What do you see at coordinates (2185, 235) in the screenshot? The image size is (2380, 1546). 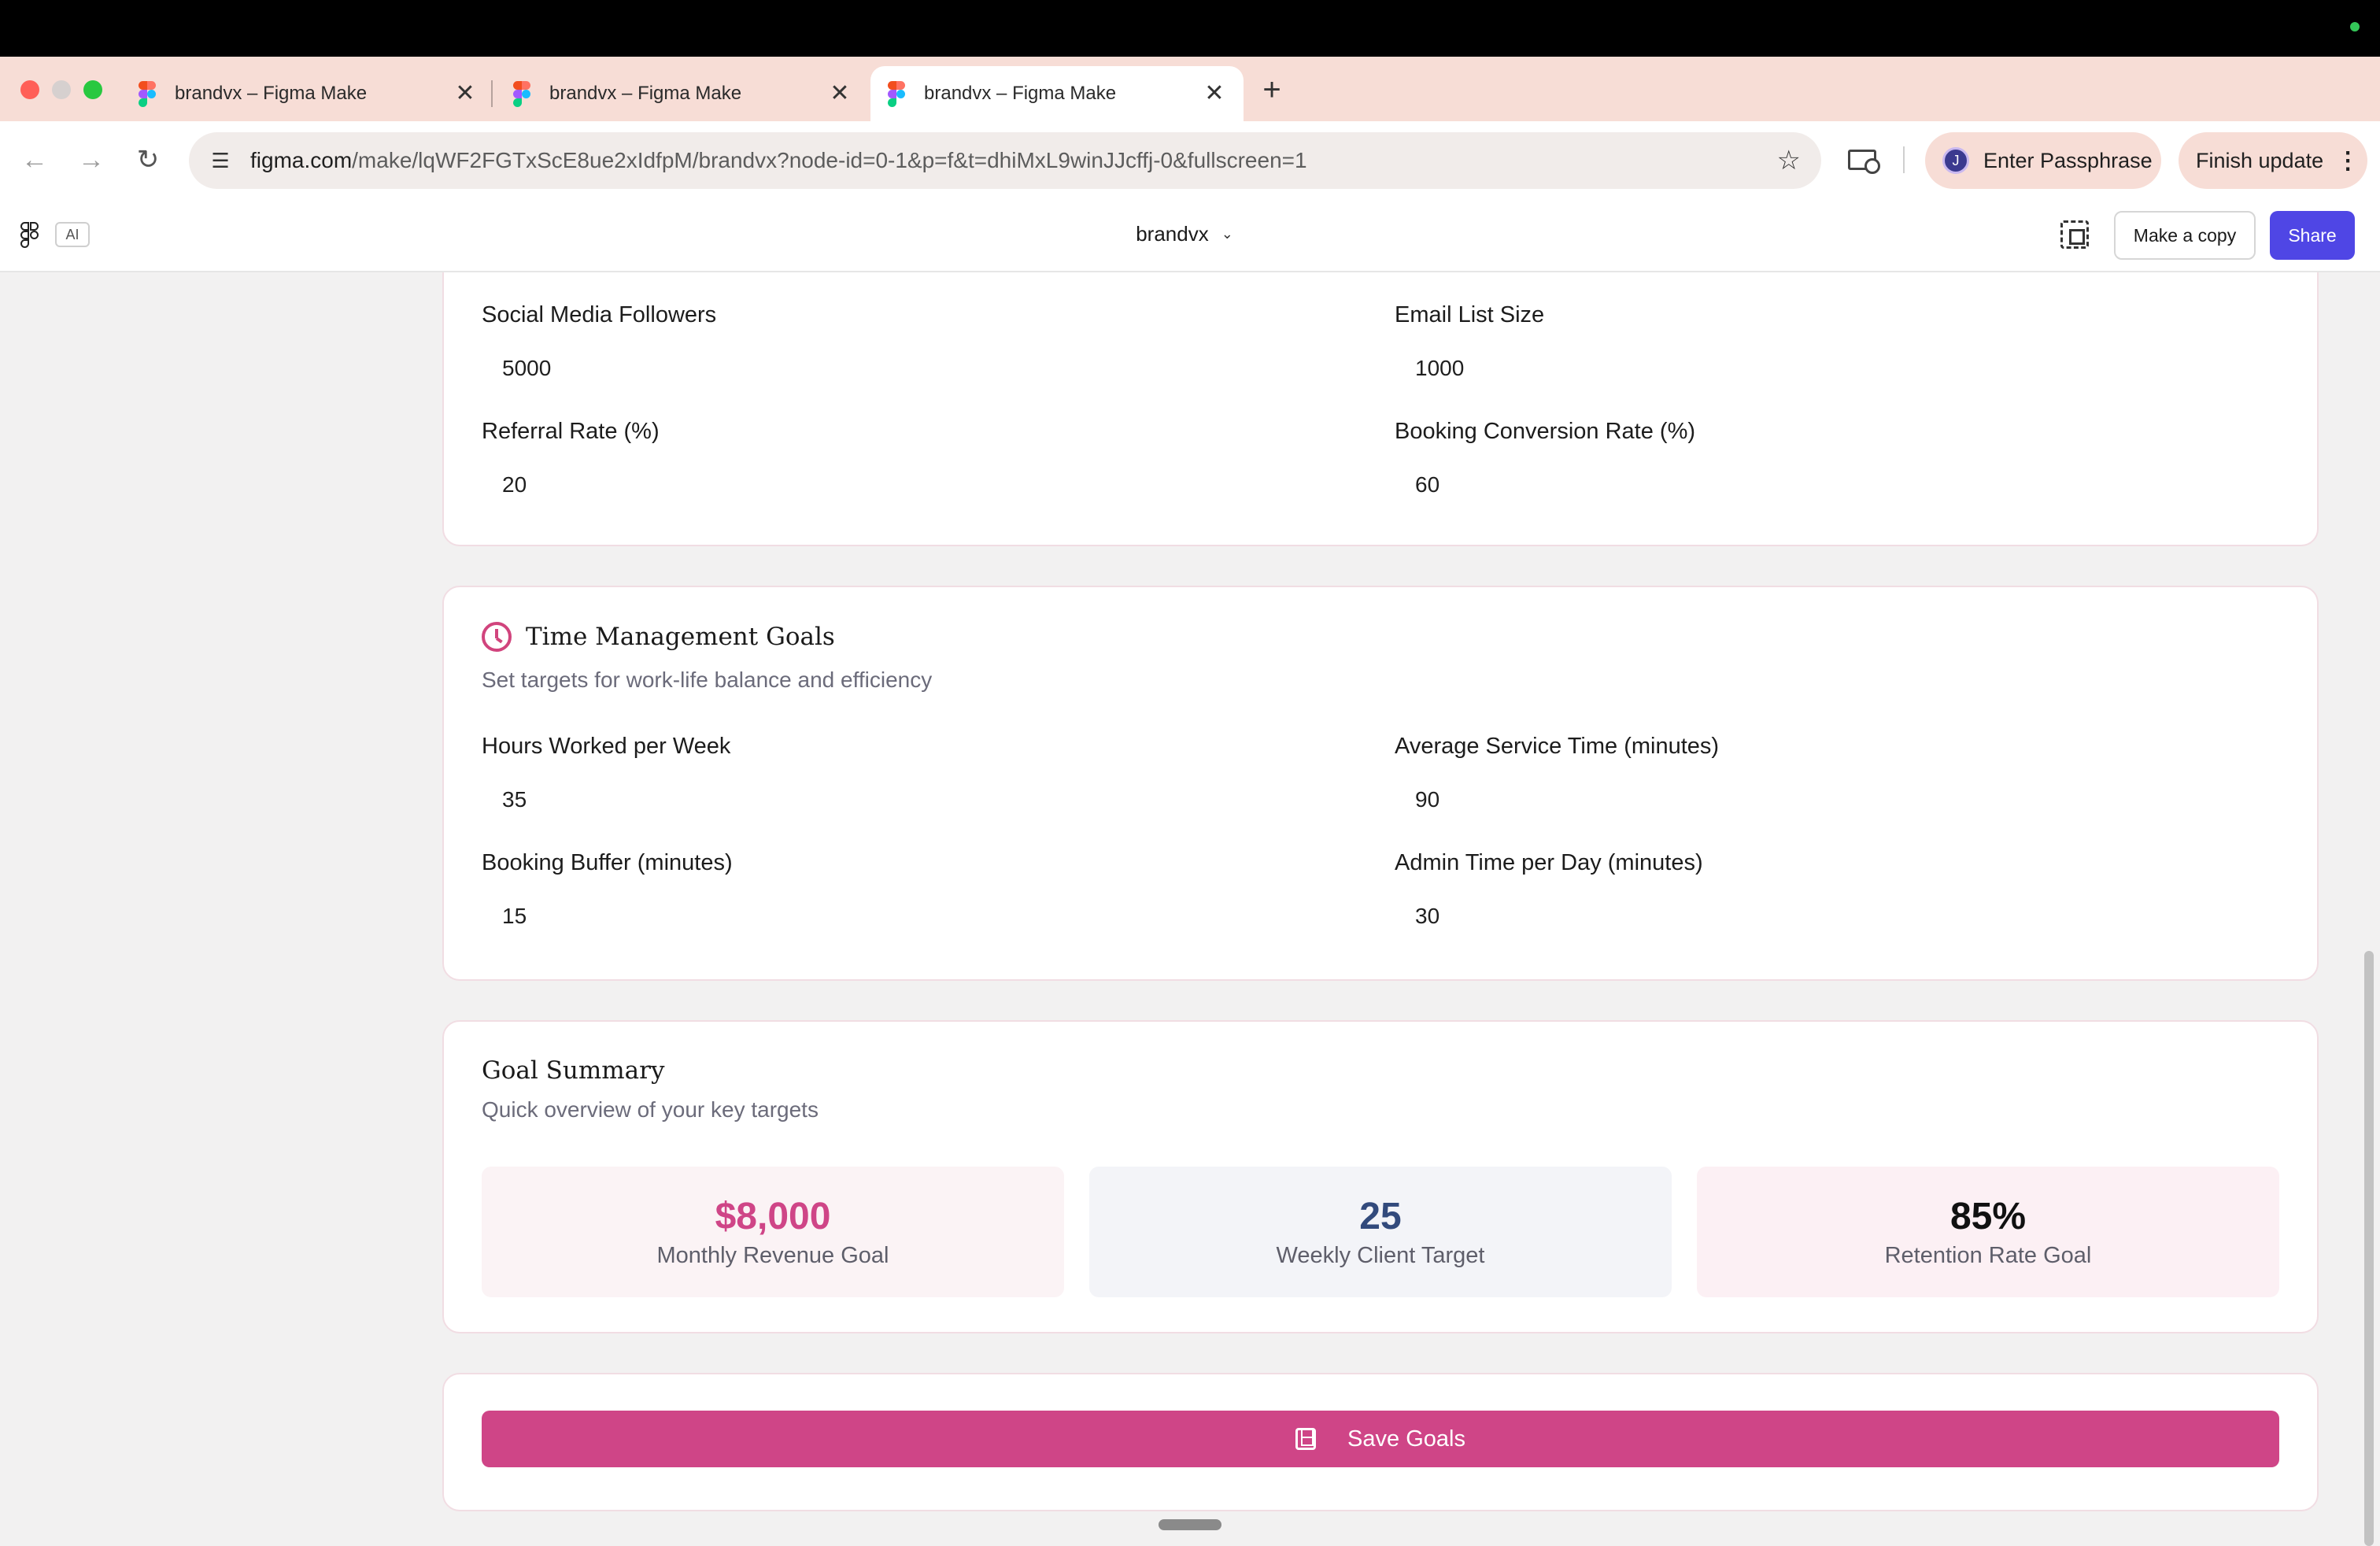 I see `make-a-copy-button: Make a copy` at bounding box center [2185, 235].